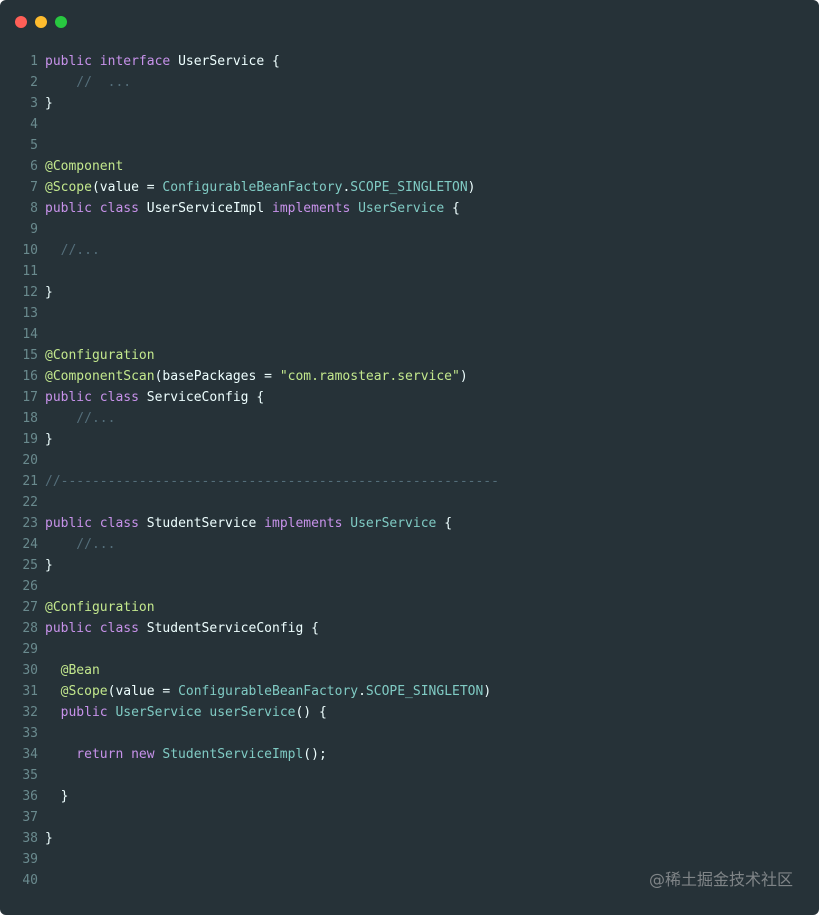 This screenshot has width=819, height=915. I want to click on code-token: implements, so click(315, 208).